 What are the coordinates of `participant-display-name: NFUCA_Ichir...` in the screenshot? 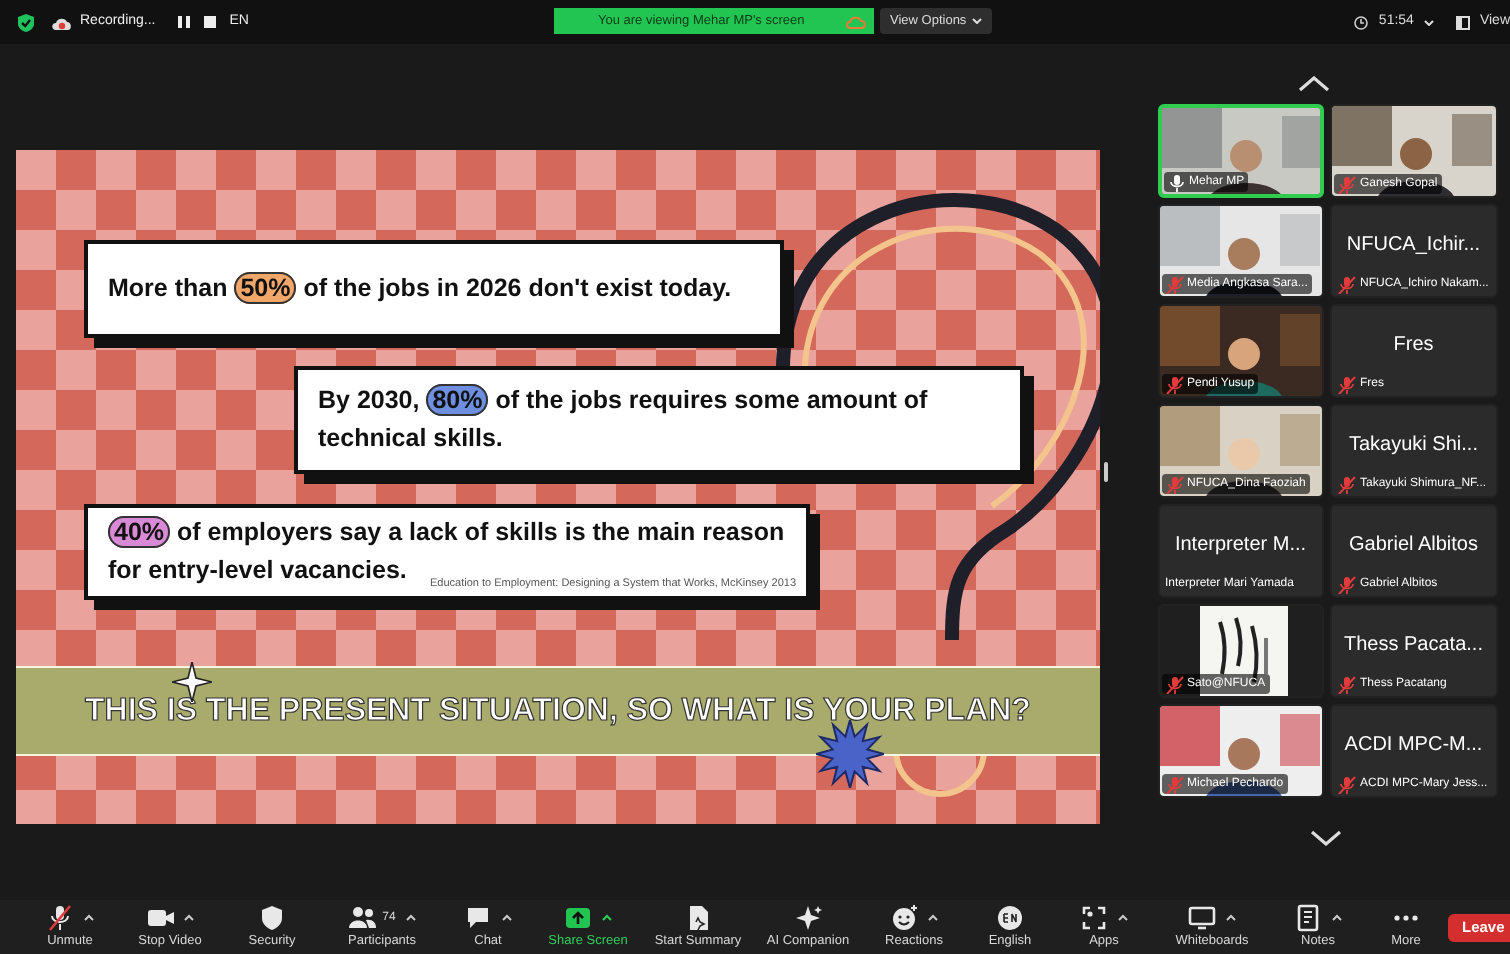 It's located at (1413, 246).